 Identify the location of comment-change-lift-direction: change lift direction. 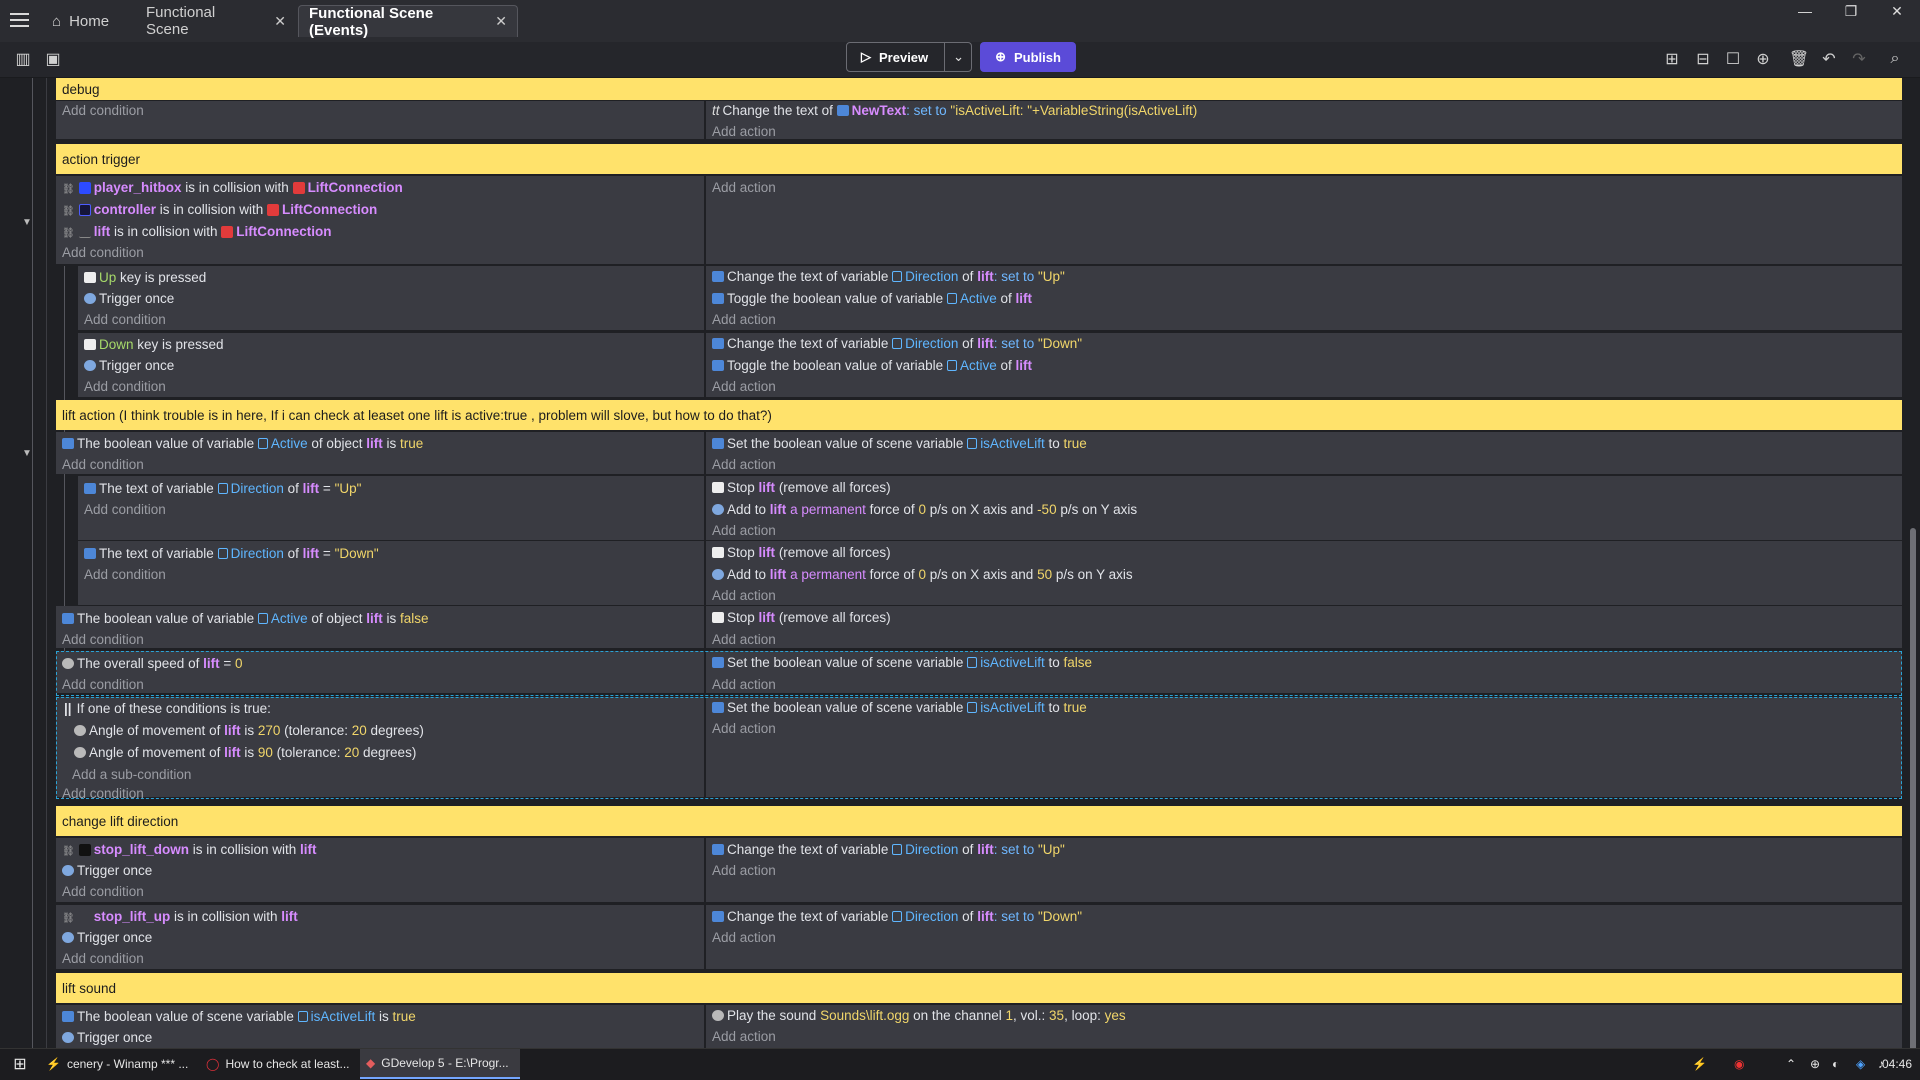
(979, 821).